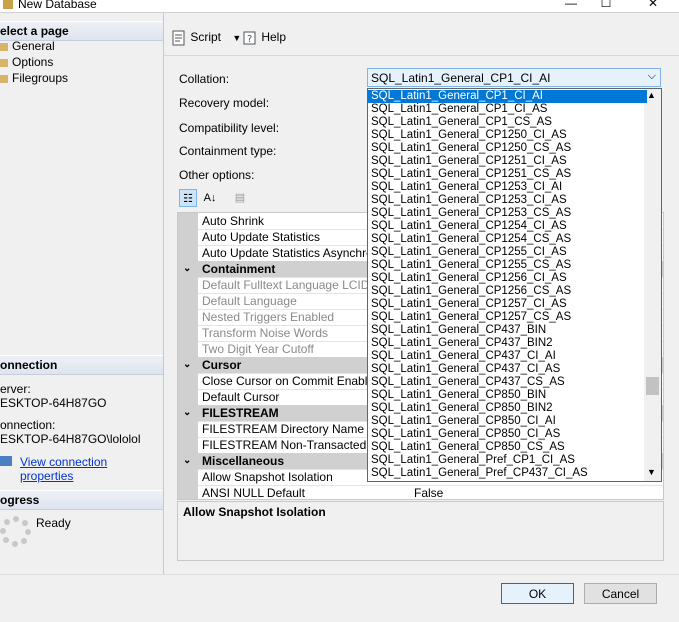 The width and height of the screenshot is (679, 622). Describe the element at coordinates (651, 472) in the screenshot. I see `scroll-down-icon: ▼` at that location.